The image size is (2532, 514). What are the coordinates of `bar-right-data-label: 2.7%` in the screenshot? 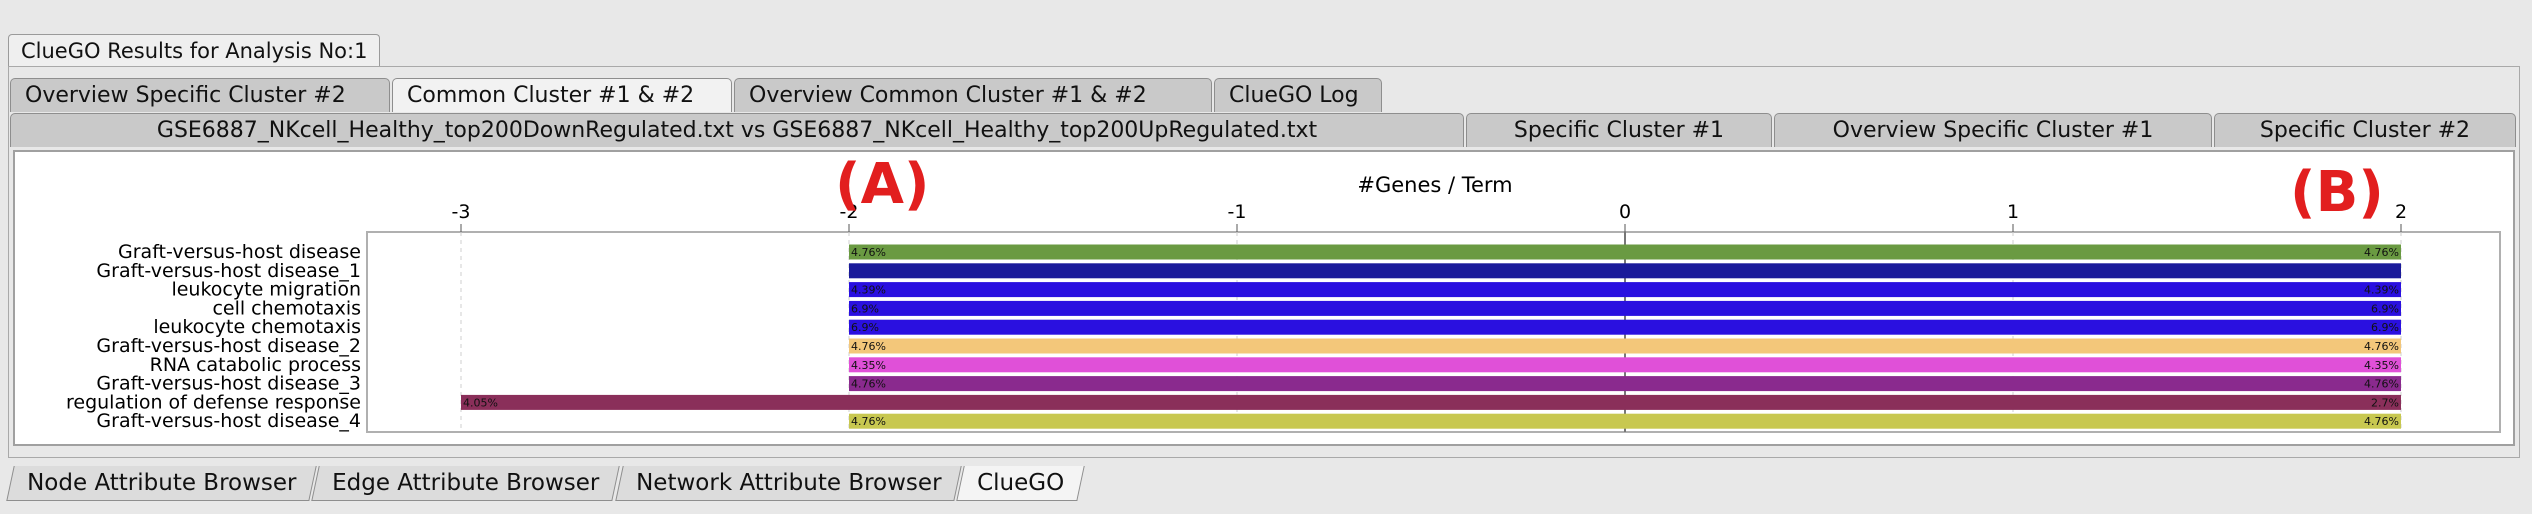 It's located at (2385, 402).